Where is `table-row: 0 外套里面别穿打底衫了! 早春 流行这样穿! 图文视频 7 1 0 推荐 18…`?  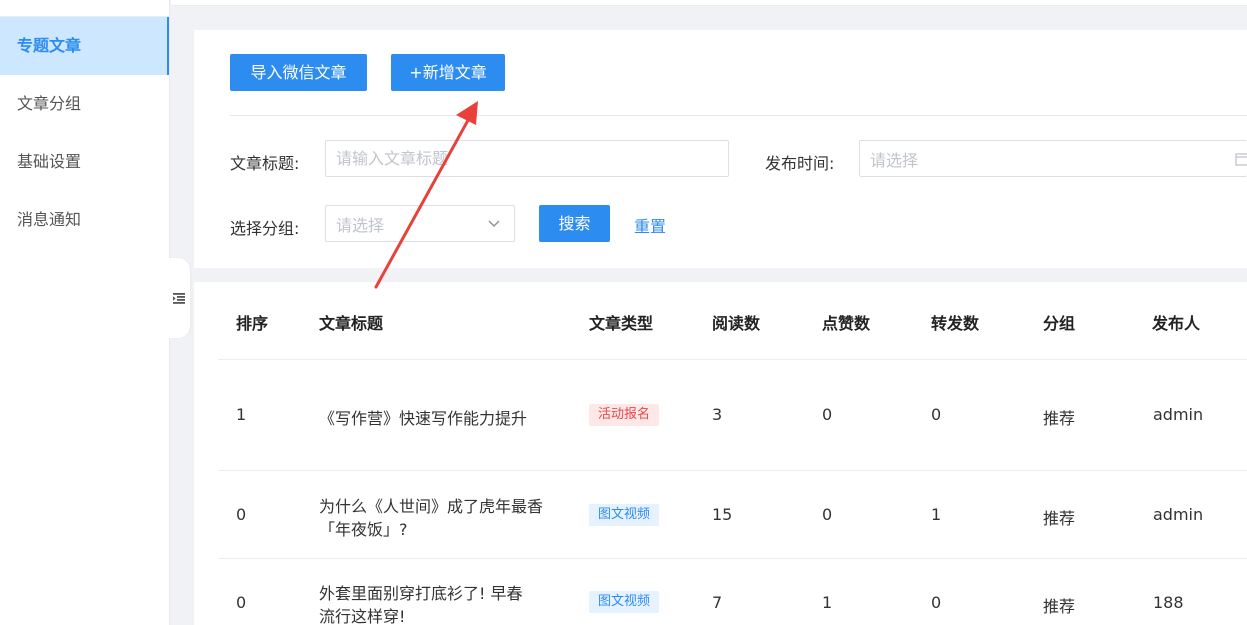
table-row: 0 外套里面别穿打底衫了! 早春 流行这样穿! 图文视频 7 1 0 推荐 18… is located at coordinates (732, 592).